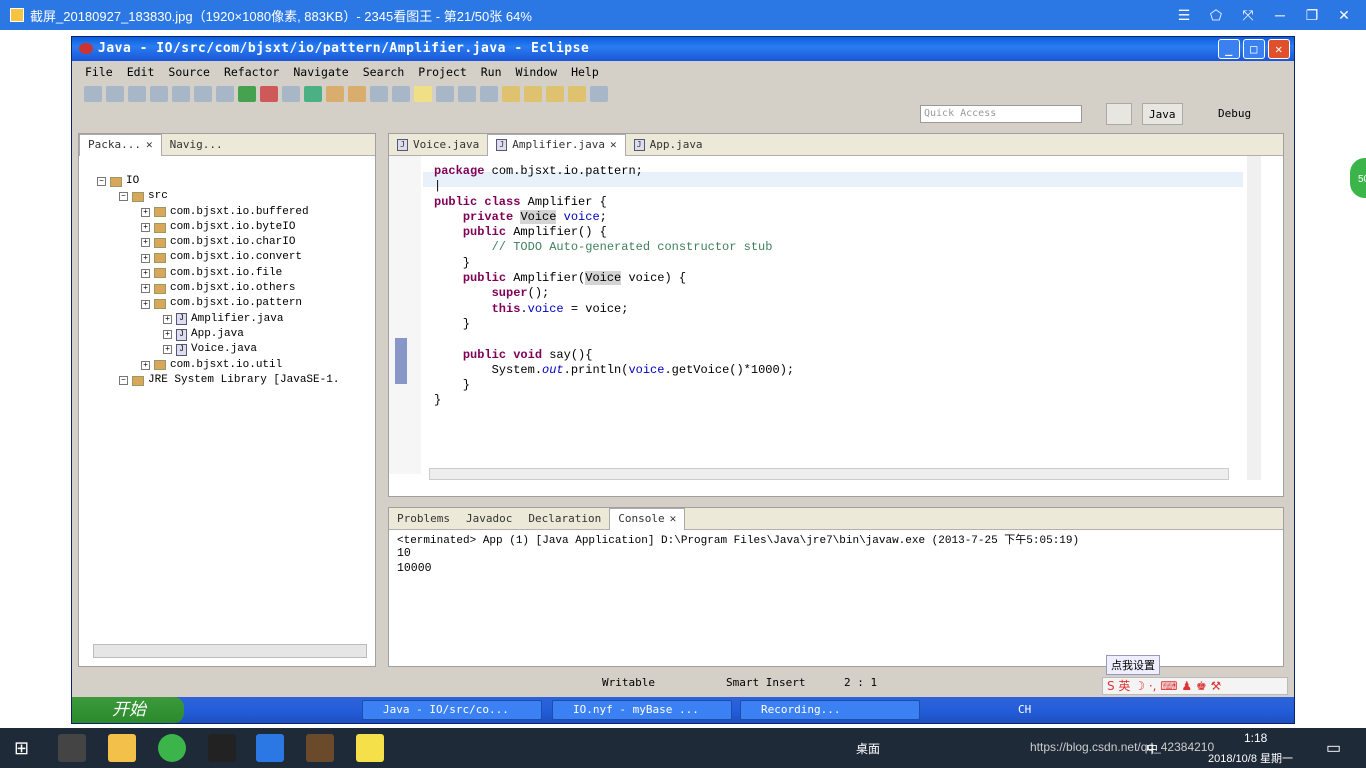 This screenshot has width=1366, height=768. I want to click on new-class-icon, so click(313, 94).